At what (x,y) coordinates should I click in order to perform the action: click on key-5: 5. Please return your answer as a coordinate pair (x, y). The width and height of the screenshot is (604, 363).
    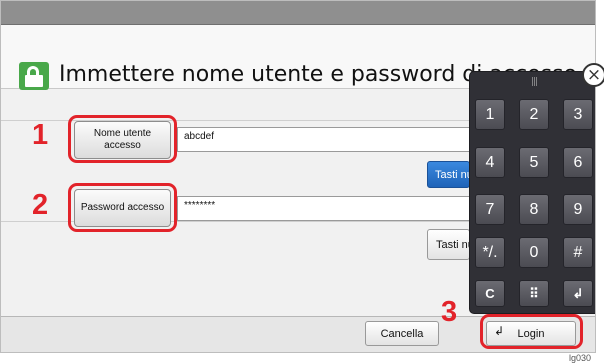
    Looking at the image, I should click on (534, 162).